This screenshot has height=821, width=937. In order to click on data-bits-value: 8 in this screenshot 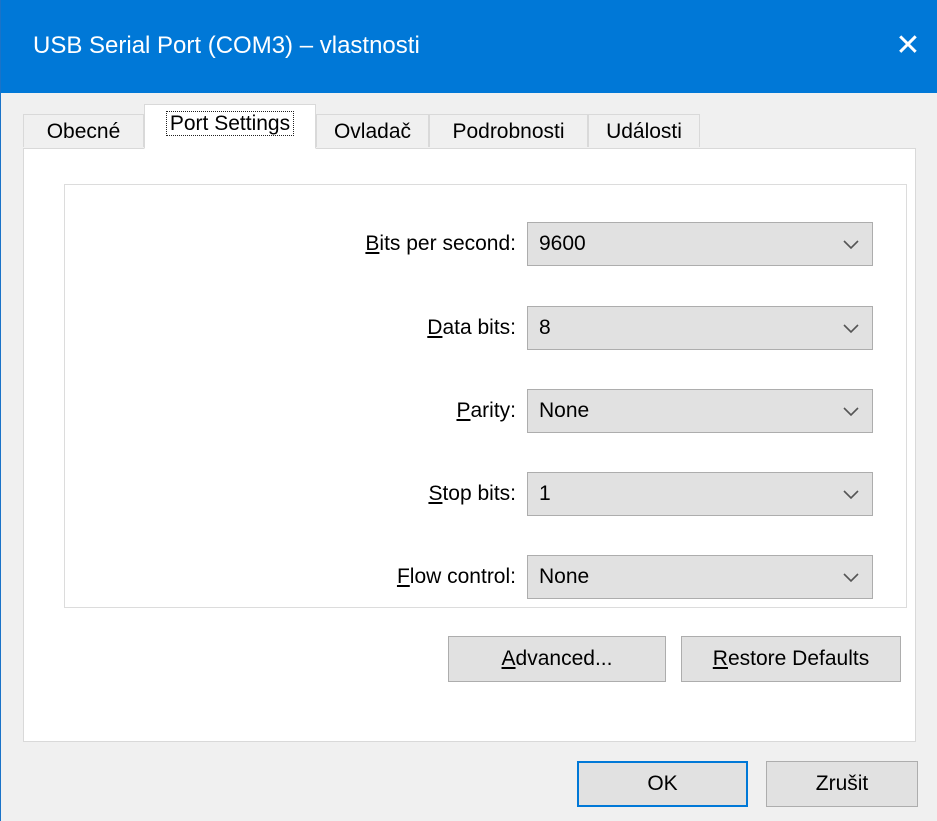, I will do `click(545, 327)`.